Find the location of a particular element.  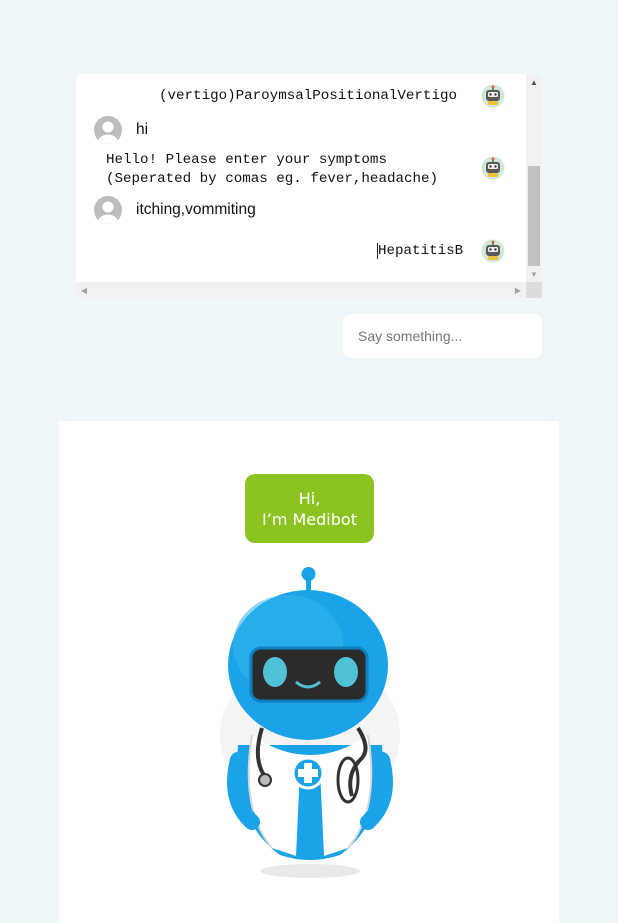

vertical-scrollbar: ▲ ▼ is located at coordinates (534, 178).